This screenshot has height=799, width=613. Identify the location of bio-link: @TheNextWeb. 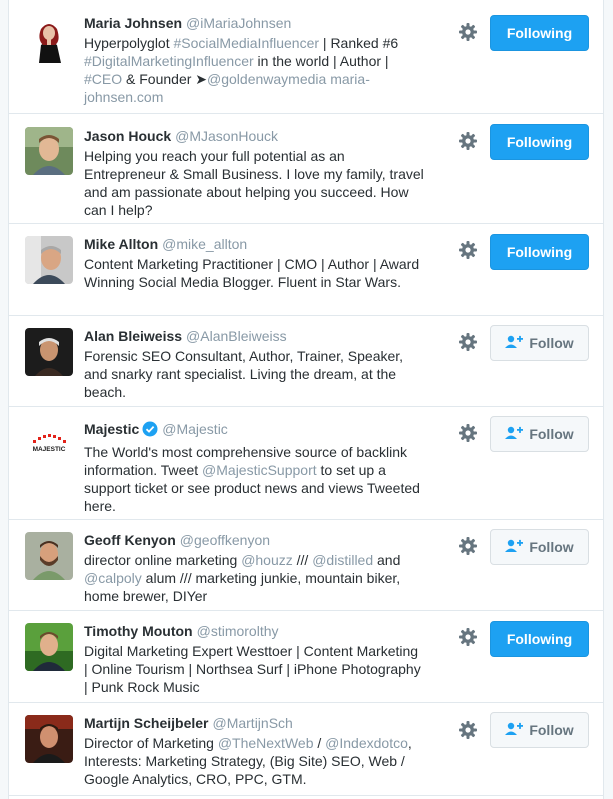
(266, 743).